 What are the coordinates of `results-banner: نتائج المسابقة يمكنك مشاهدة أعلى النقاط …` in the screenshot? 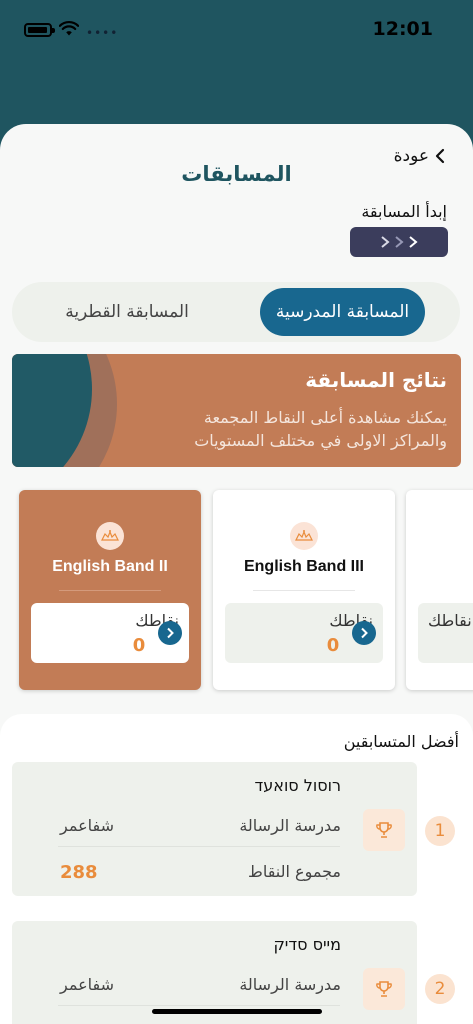 It's located at (236, 410).